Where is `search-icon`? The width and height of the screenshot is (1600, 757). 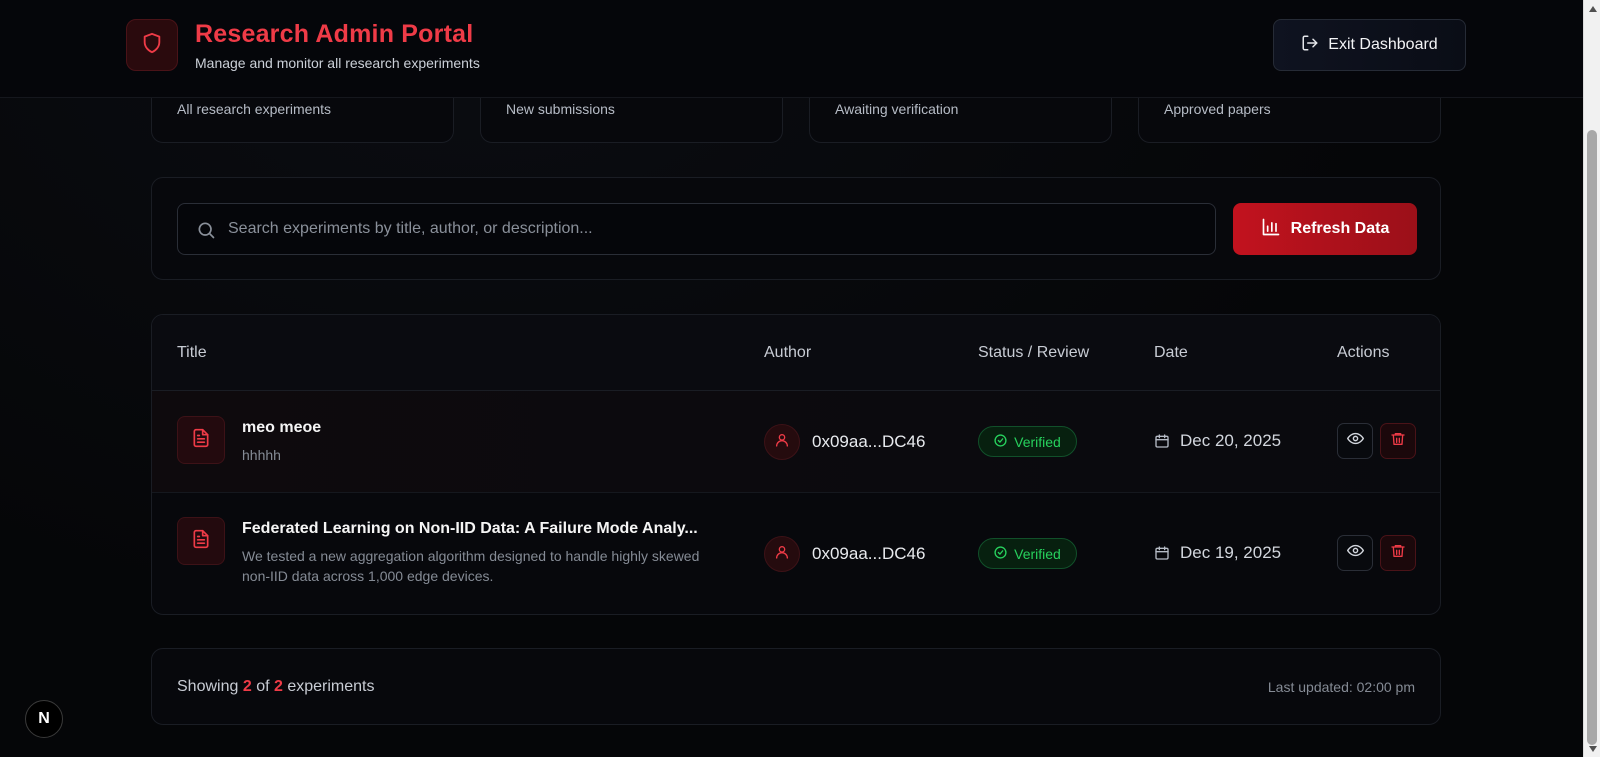
search-icon is located at coordinates (206, 232).